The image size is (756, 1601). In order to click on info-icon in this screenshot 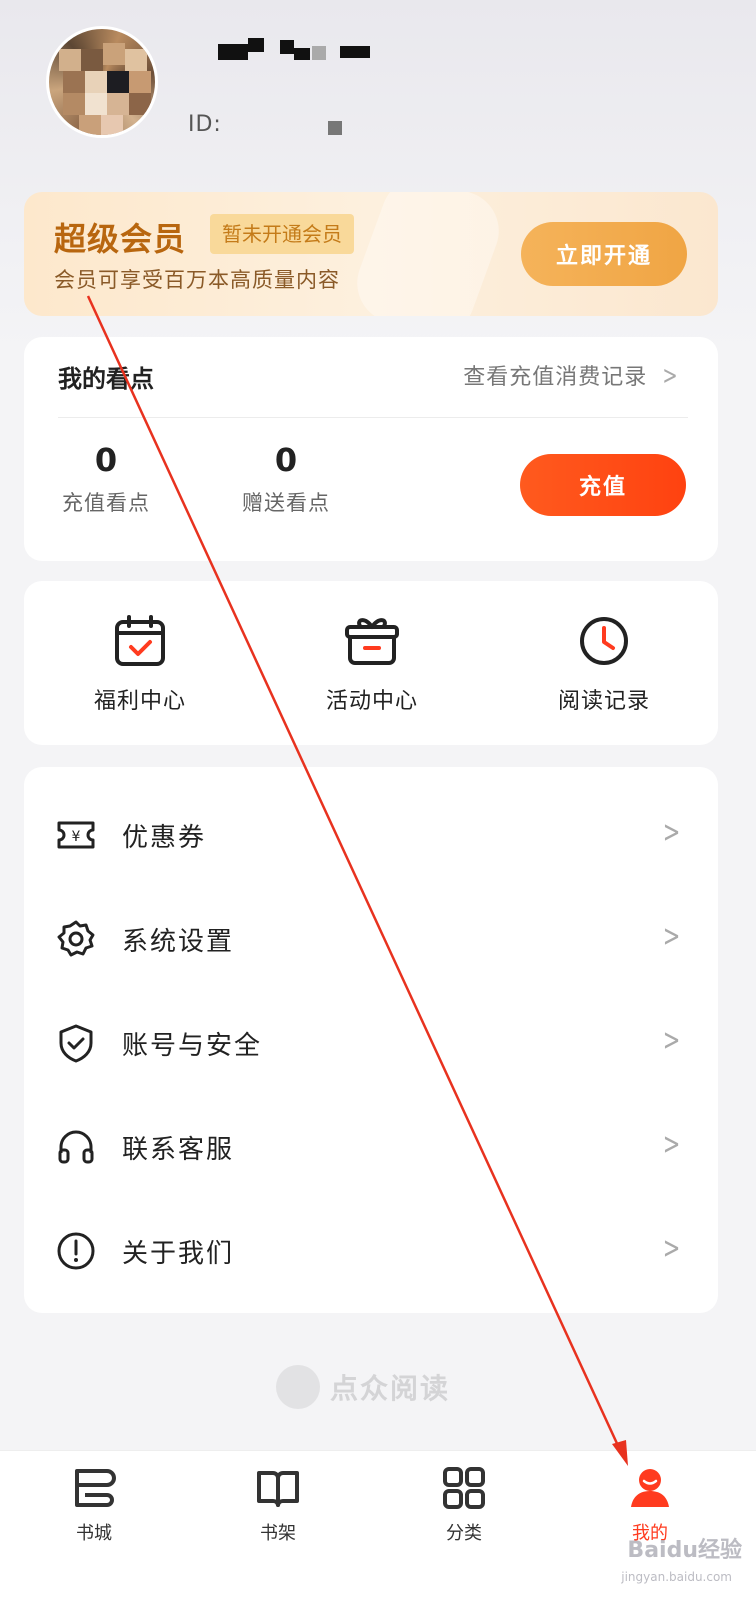, I will do `click(76, 1251)`.